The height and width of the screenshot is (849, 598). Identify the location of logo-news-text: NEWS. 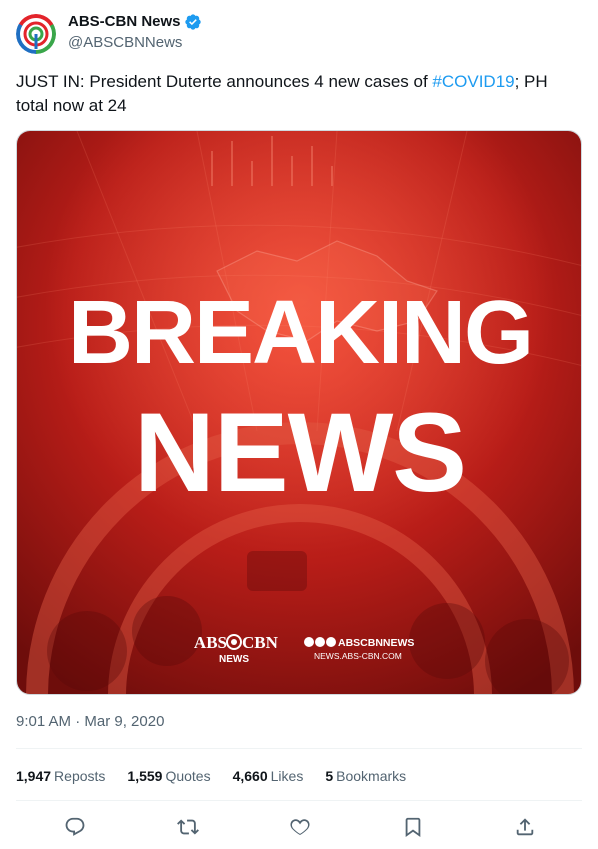
(234, 659).